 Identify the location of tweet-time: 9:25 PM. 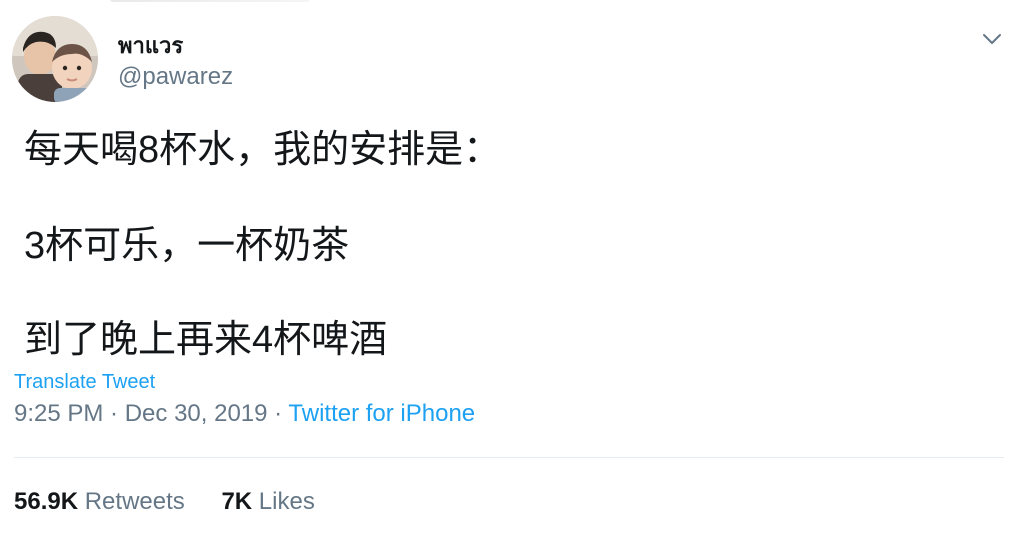
(58, 413).